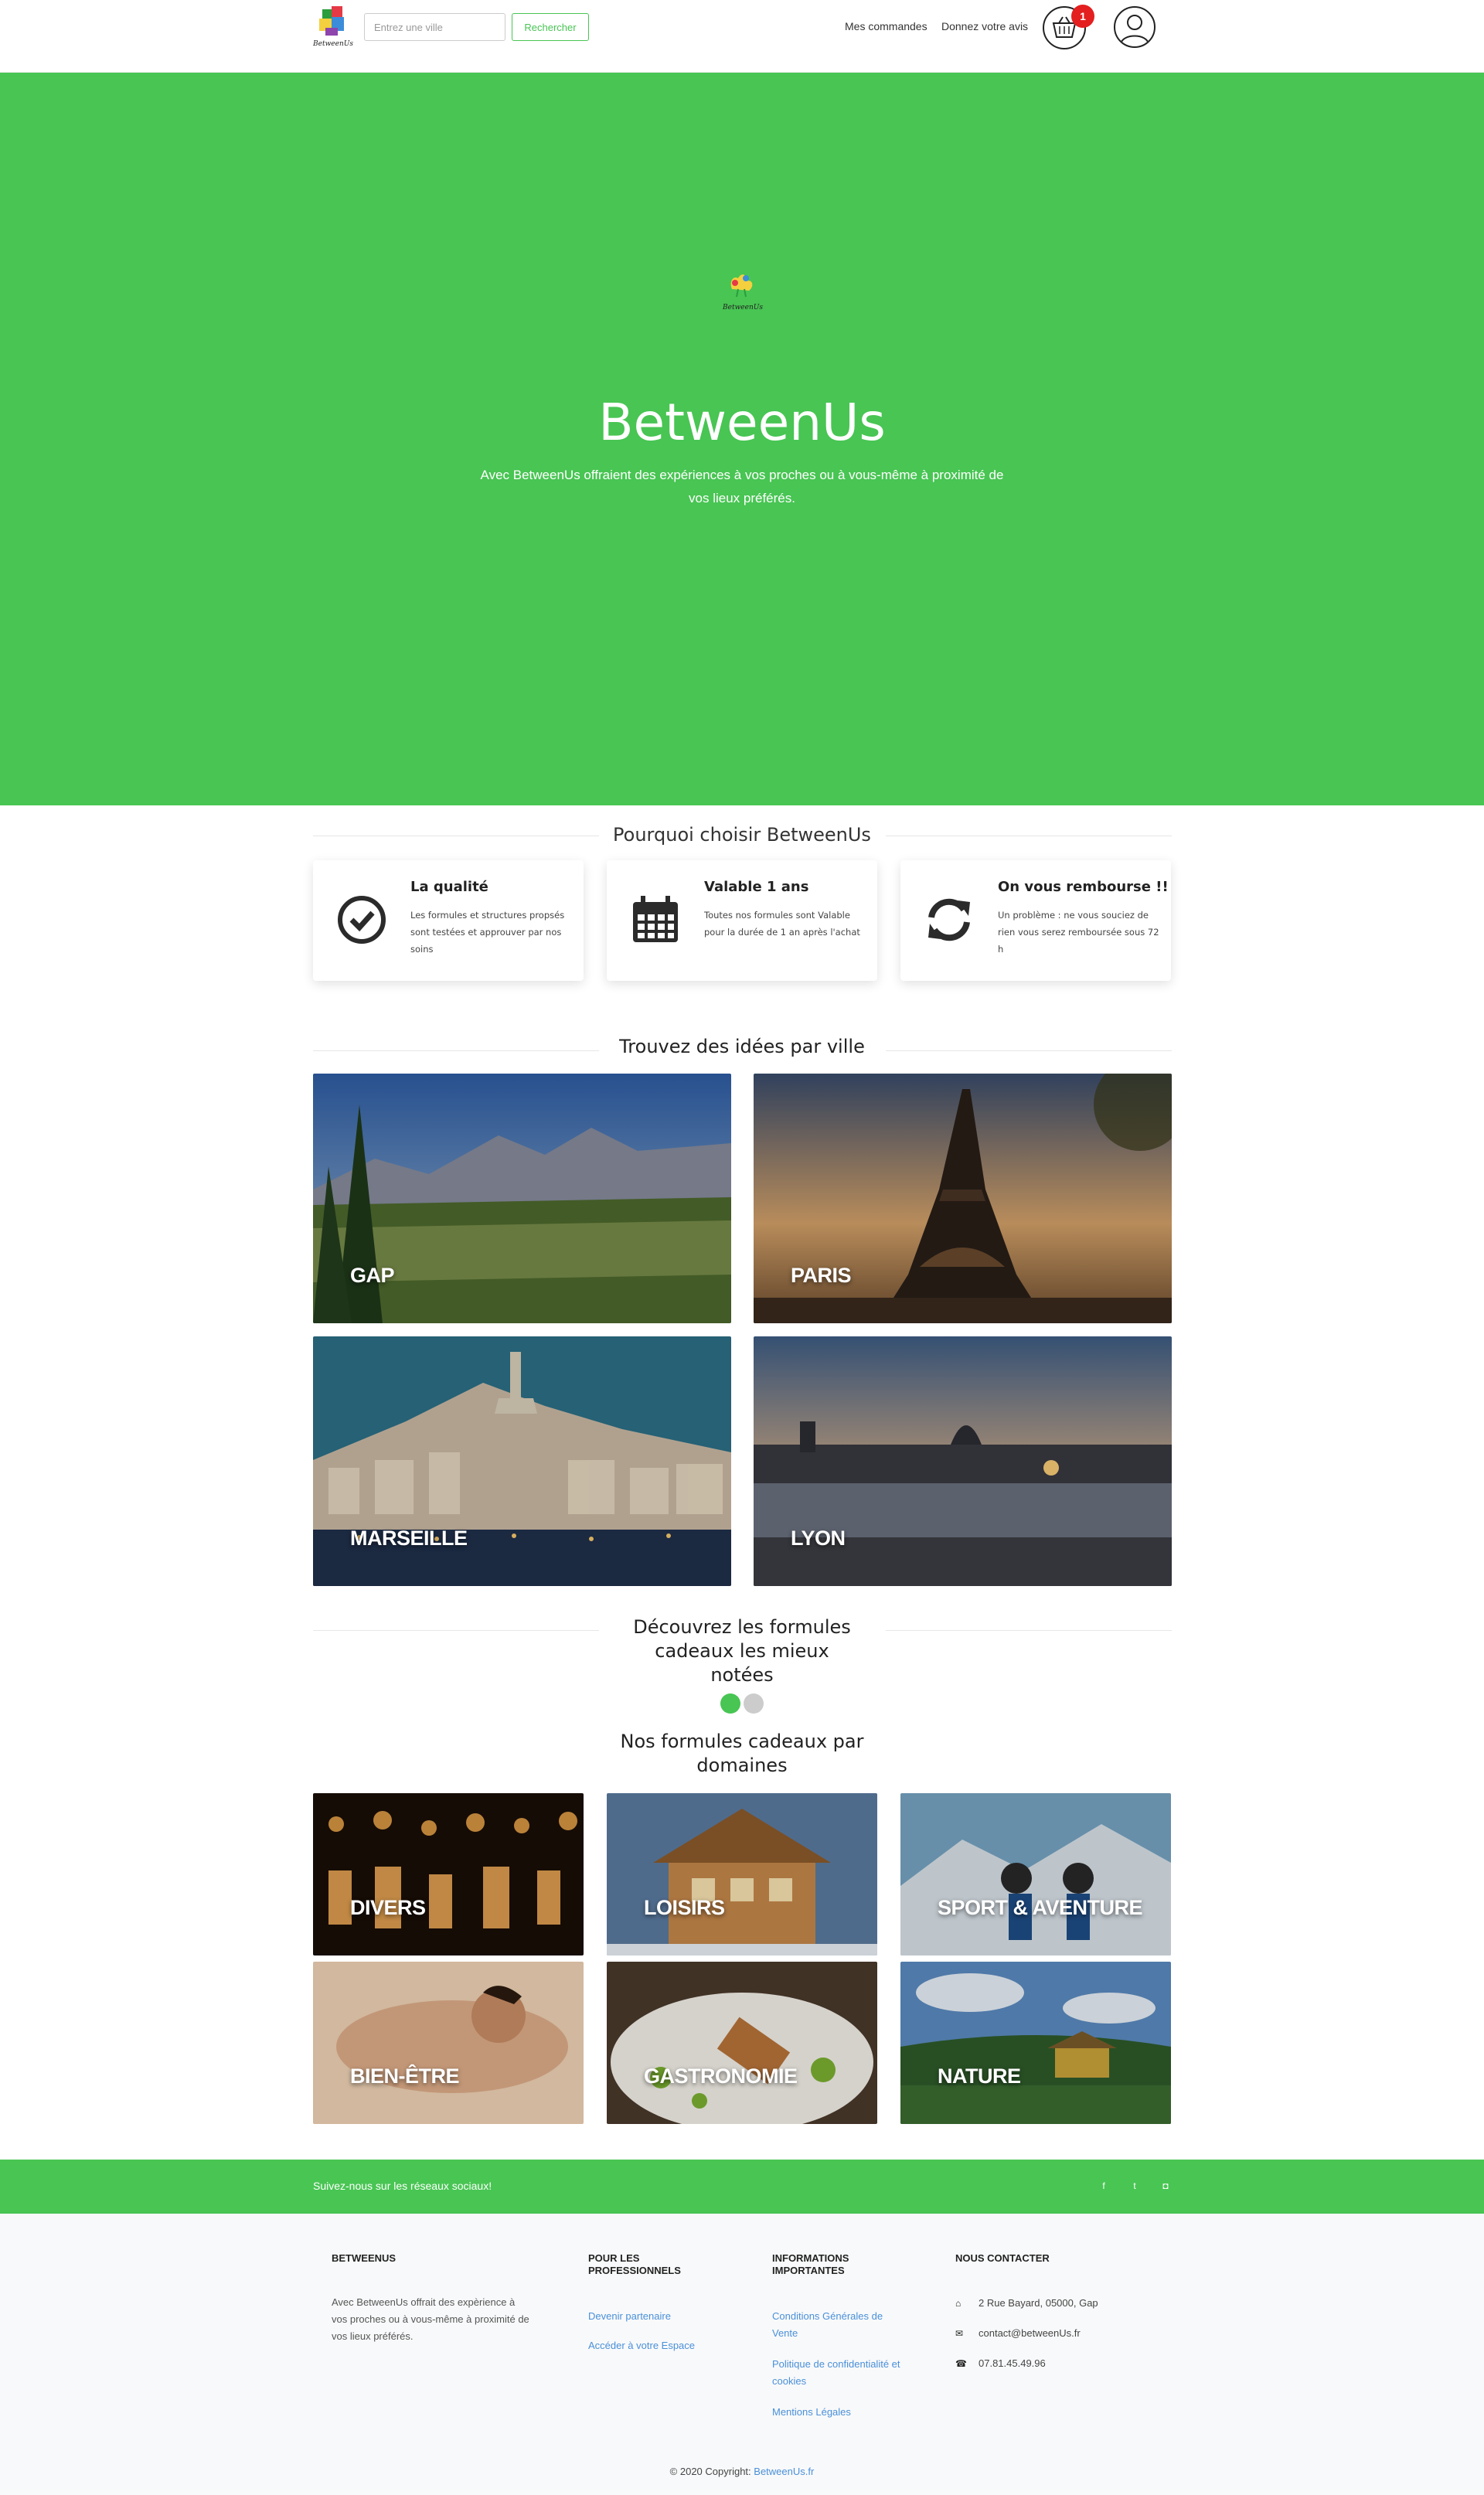  I want to click on city-label: MARSEILLE, so click(409, 1538).